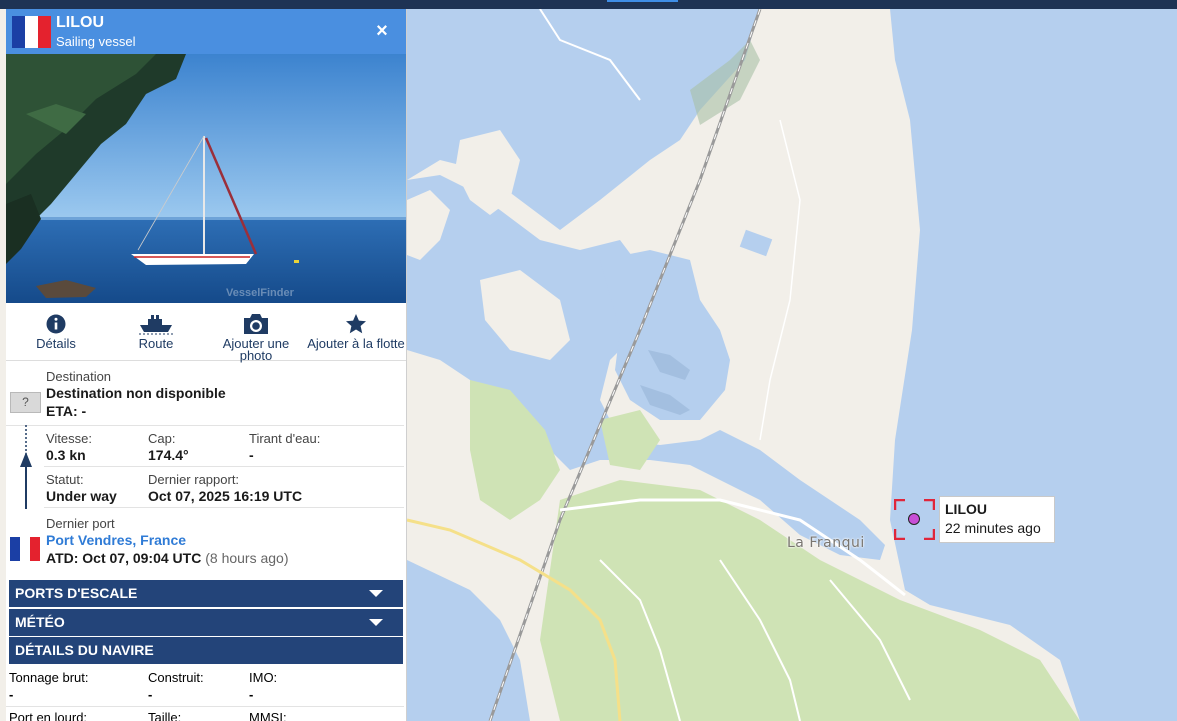 The width and height of the screenshot is (1177, 721). Describe the element at coordinates (56, 324) in the screenshot. I see `info-icon` at that location.